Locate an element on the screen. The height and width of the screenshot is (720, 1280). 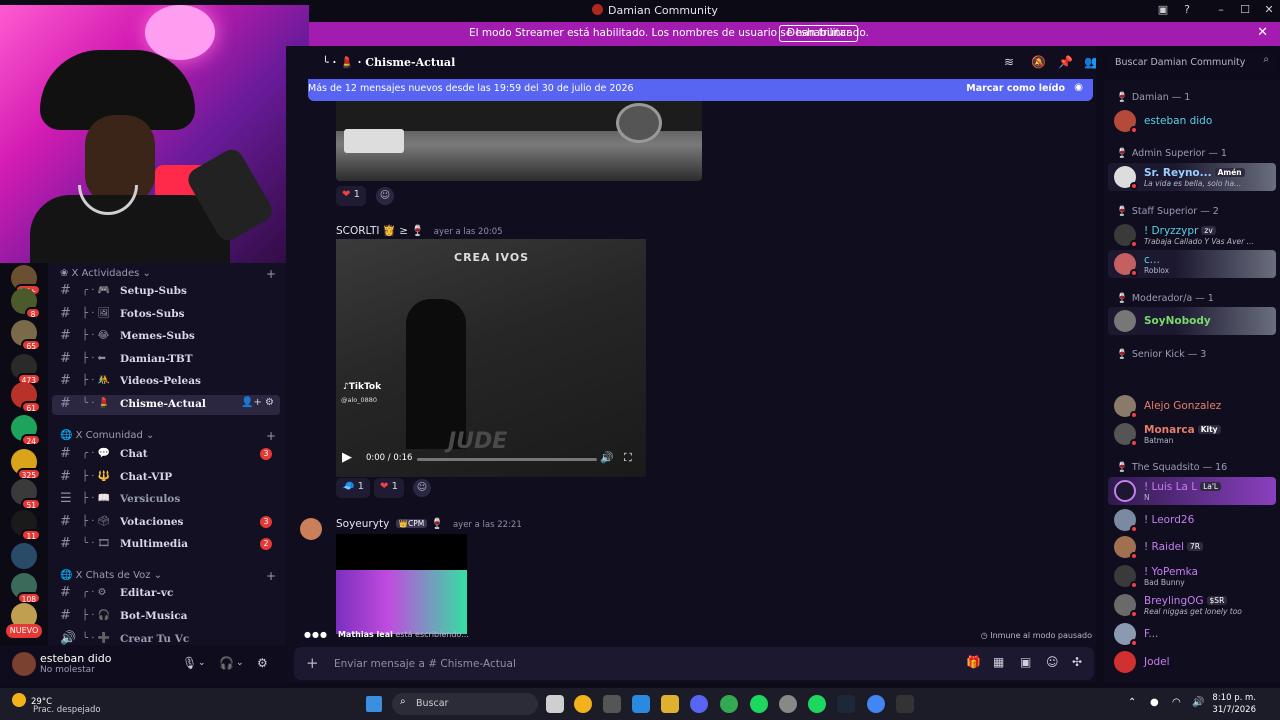
server-icon: 65 is located at coordinates (26, 335).